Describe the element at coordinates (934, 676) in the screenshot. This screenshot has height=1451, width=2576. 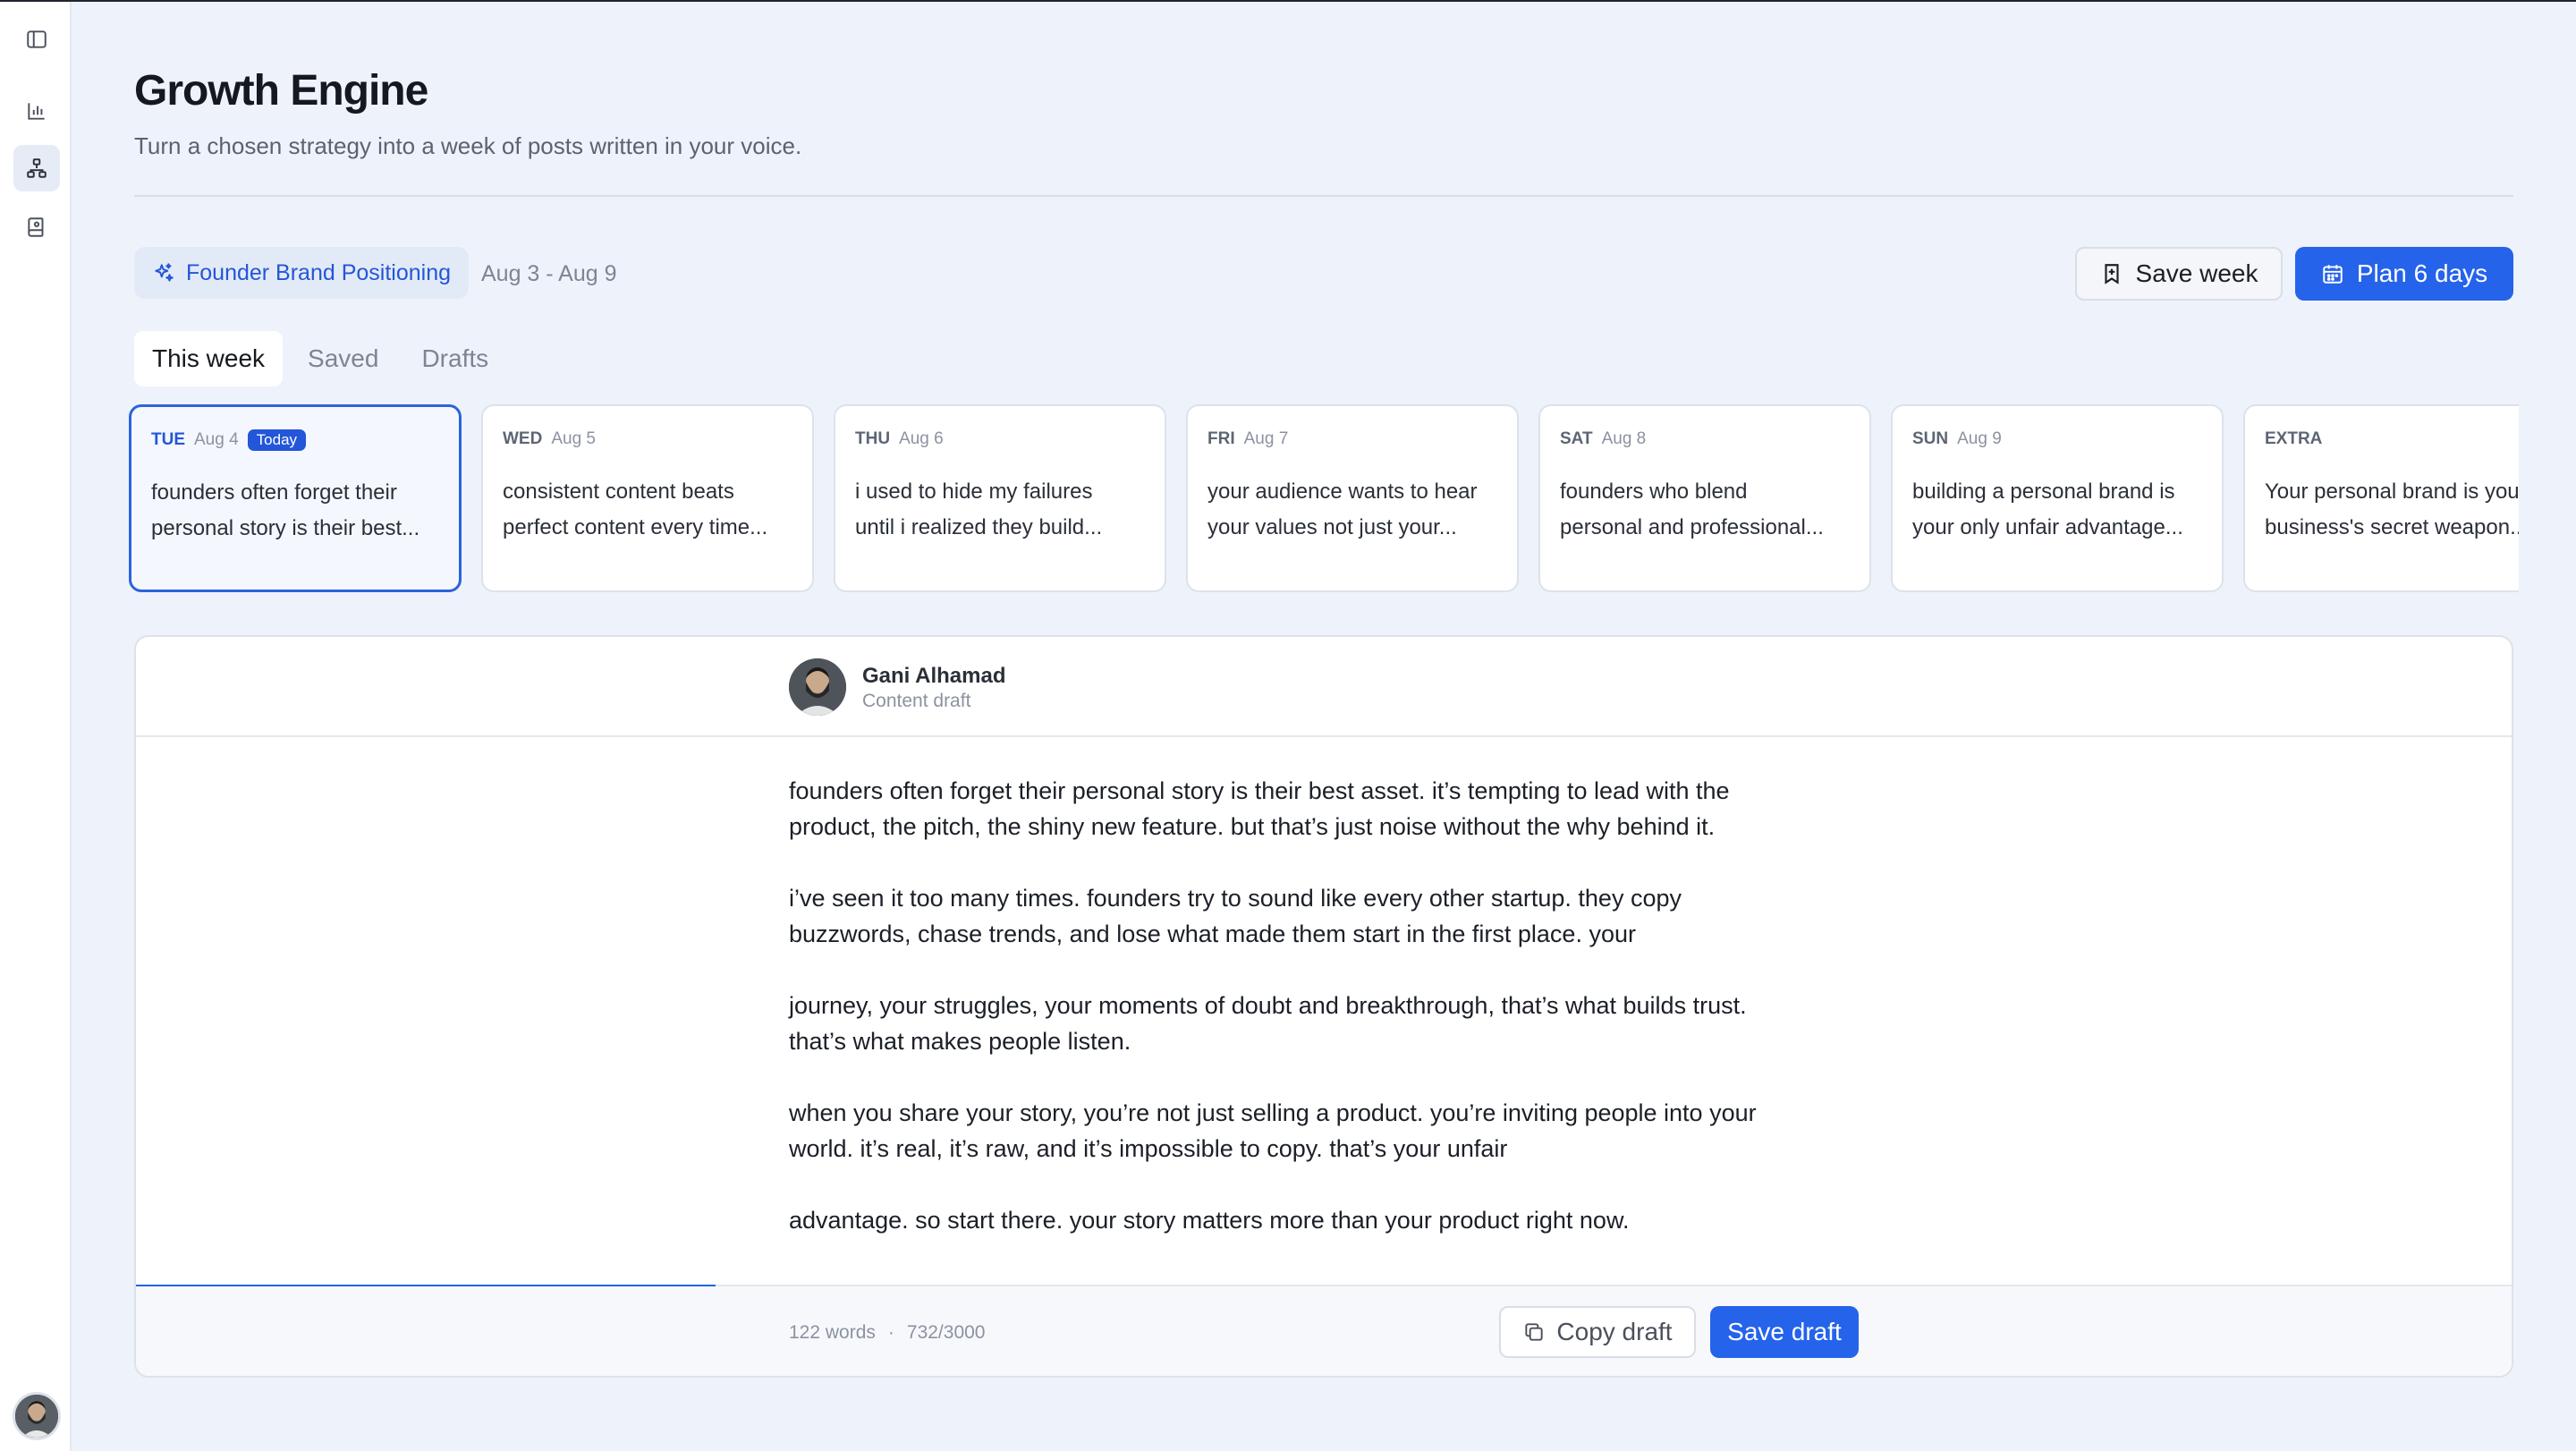
I see `author-name: Gani Alhamad` at that location.